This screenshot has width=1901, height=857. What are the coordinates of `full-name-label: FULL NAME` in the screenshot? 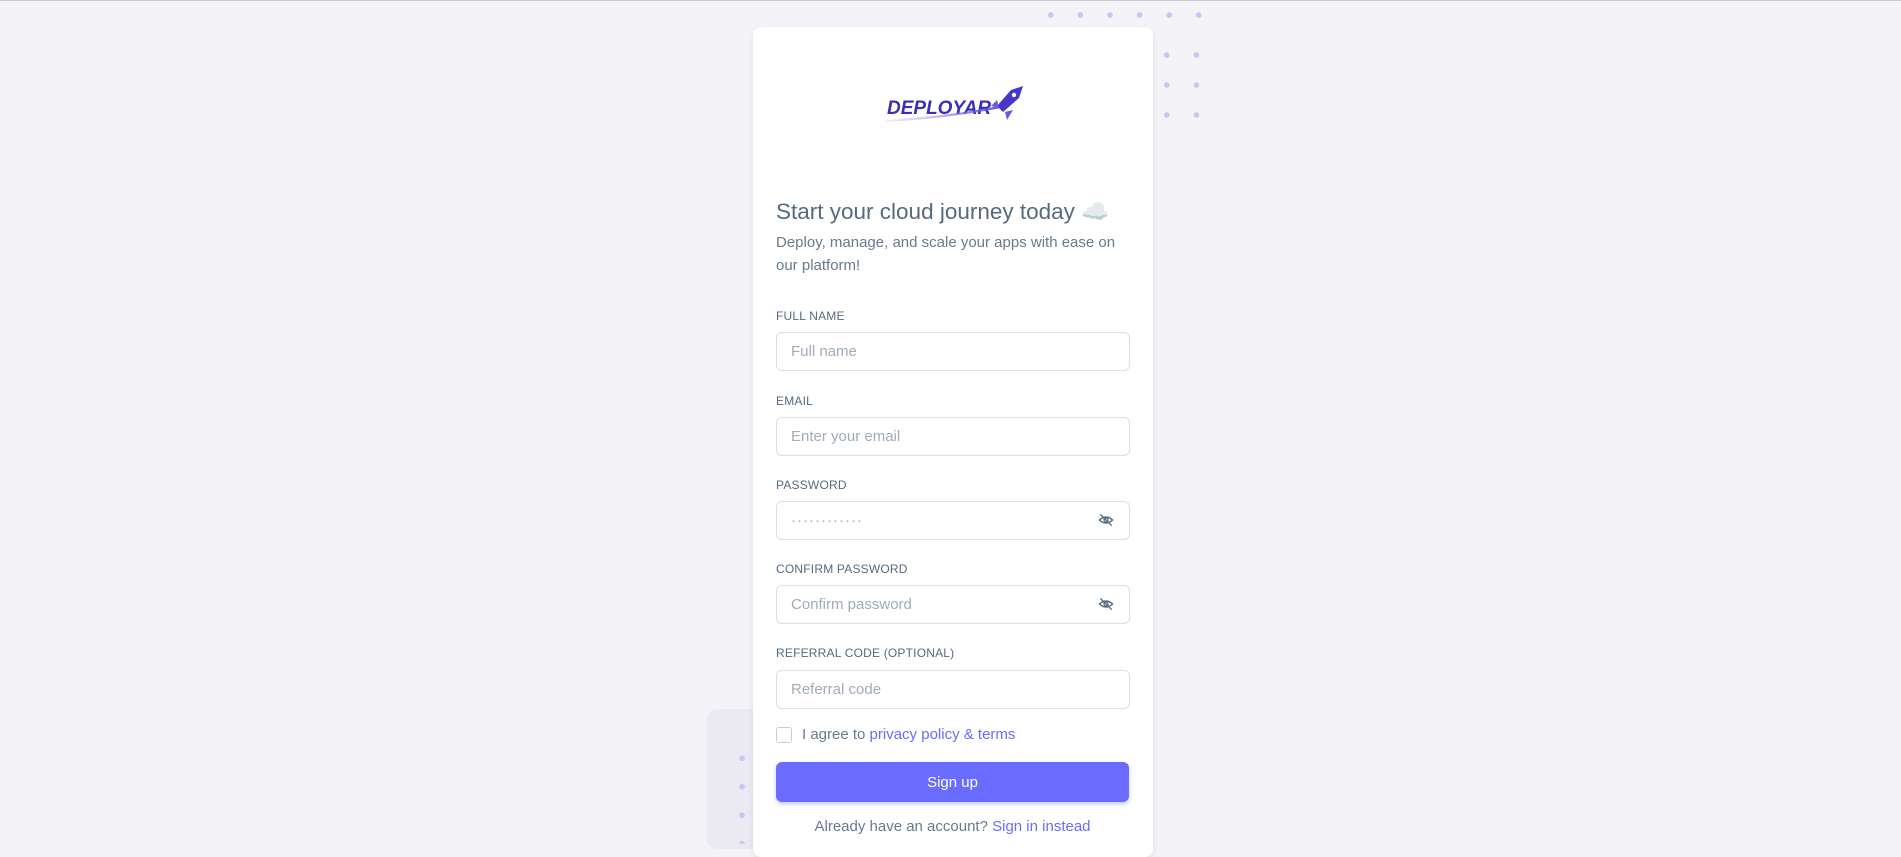 It's located at (810, 316).